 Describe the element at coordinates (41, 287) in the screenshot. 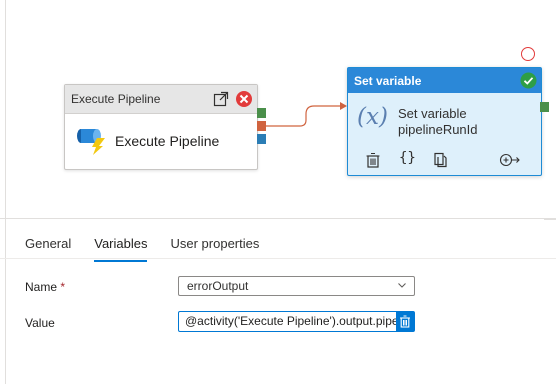

I see `name-label-text: Name` at that location.